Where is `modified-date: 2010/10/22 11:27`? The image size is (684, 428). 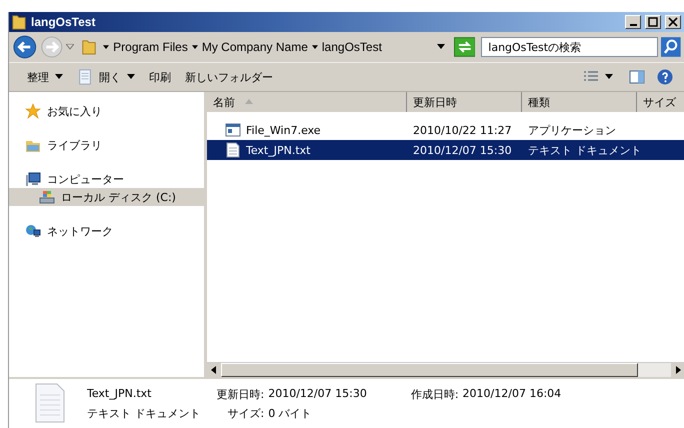
modified-date: 2010/10/22 11:27 is located at coordinates (462, 130).